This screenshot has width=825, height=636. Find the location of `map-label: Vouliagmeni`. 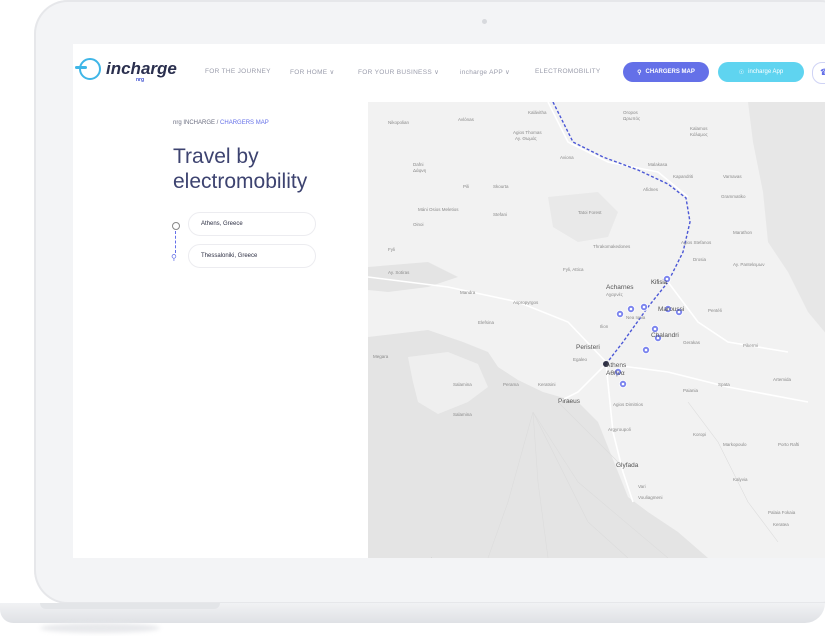

map-label: Vouliagmeni is located at coordinates (650, 497).